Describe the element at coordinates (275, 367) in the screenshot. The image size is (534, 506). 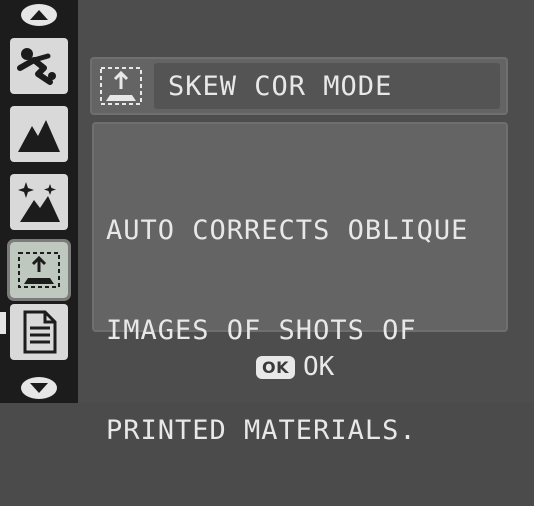
I see `ok-key-icon: OK` at that location.